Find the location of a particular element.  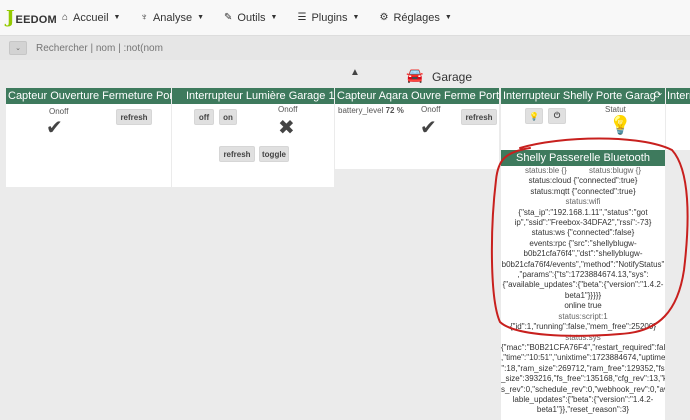

home-icon: ⌂ is located at coordinates (65, 17).